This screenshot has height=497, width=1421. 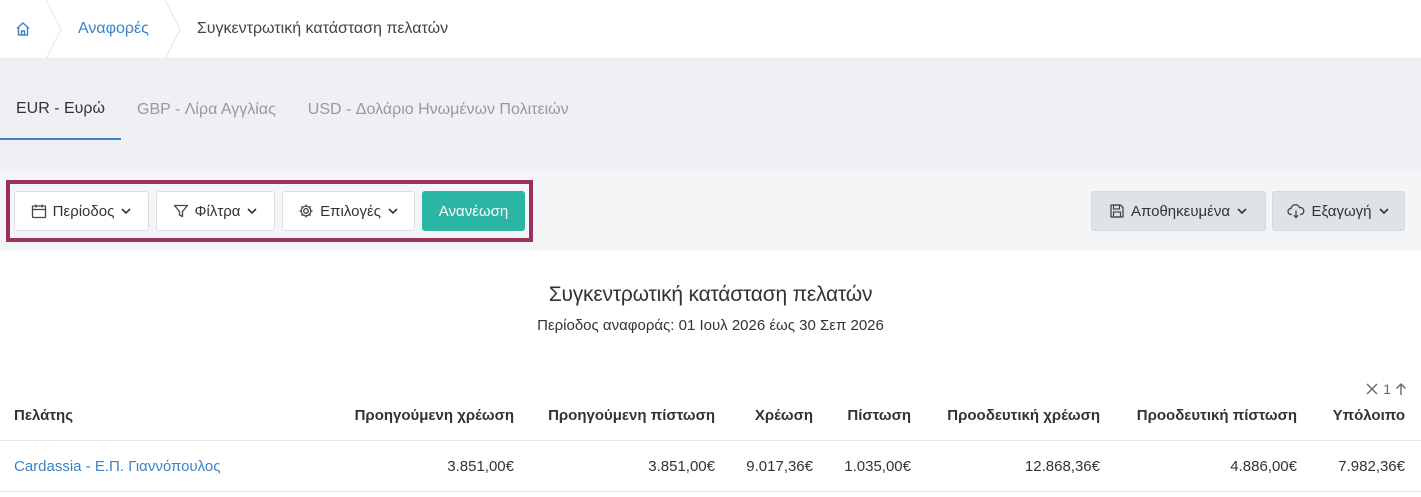 I want to click on arrow-up-icon, so click(x=1401, y=389).